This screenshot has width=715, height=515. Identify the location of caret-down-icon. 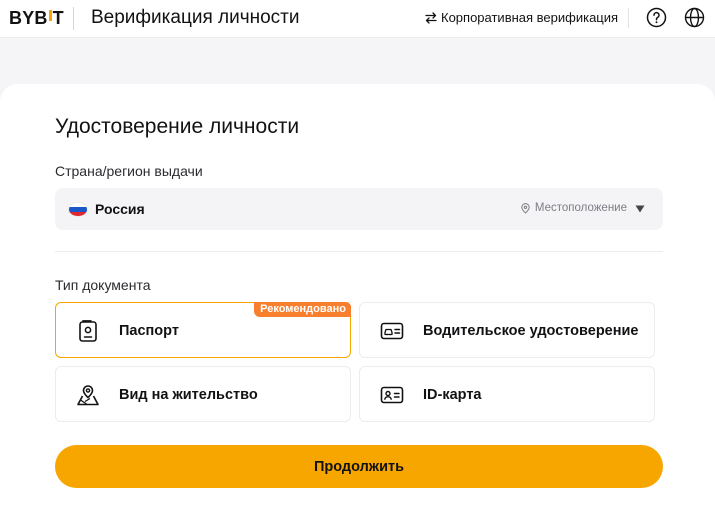
(640, 209).